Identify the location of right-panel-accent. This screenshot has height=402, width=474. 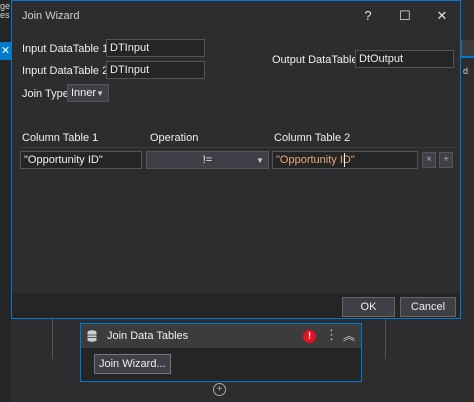
(467, 57).